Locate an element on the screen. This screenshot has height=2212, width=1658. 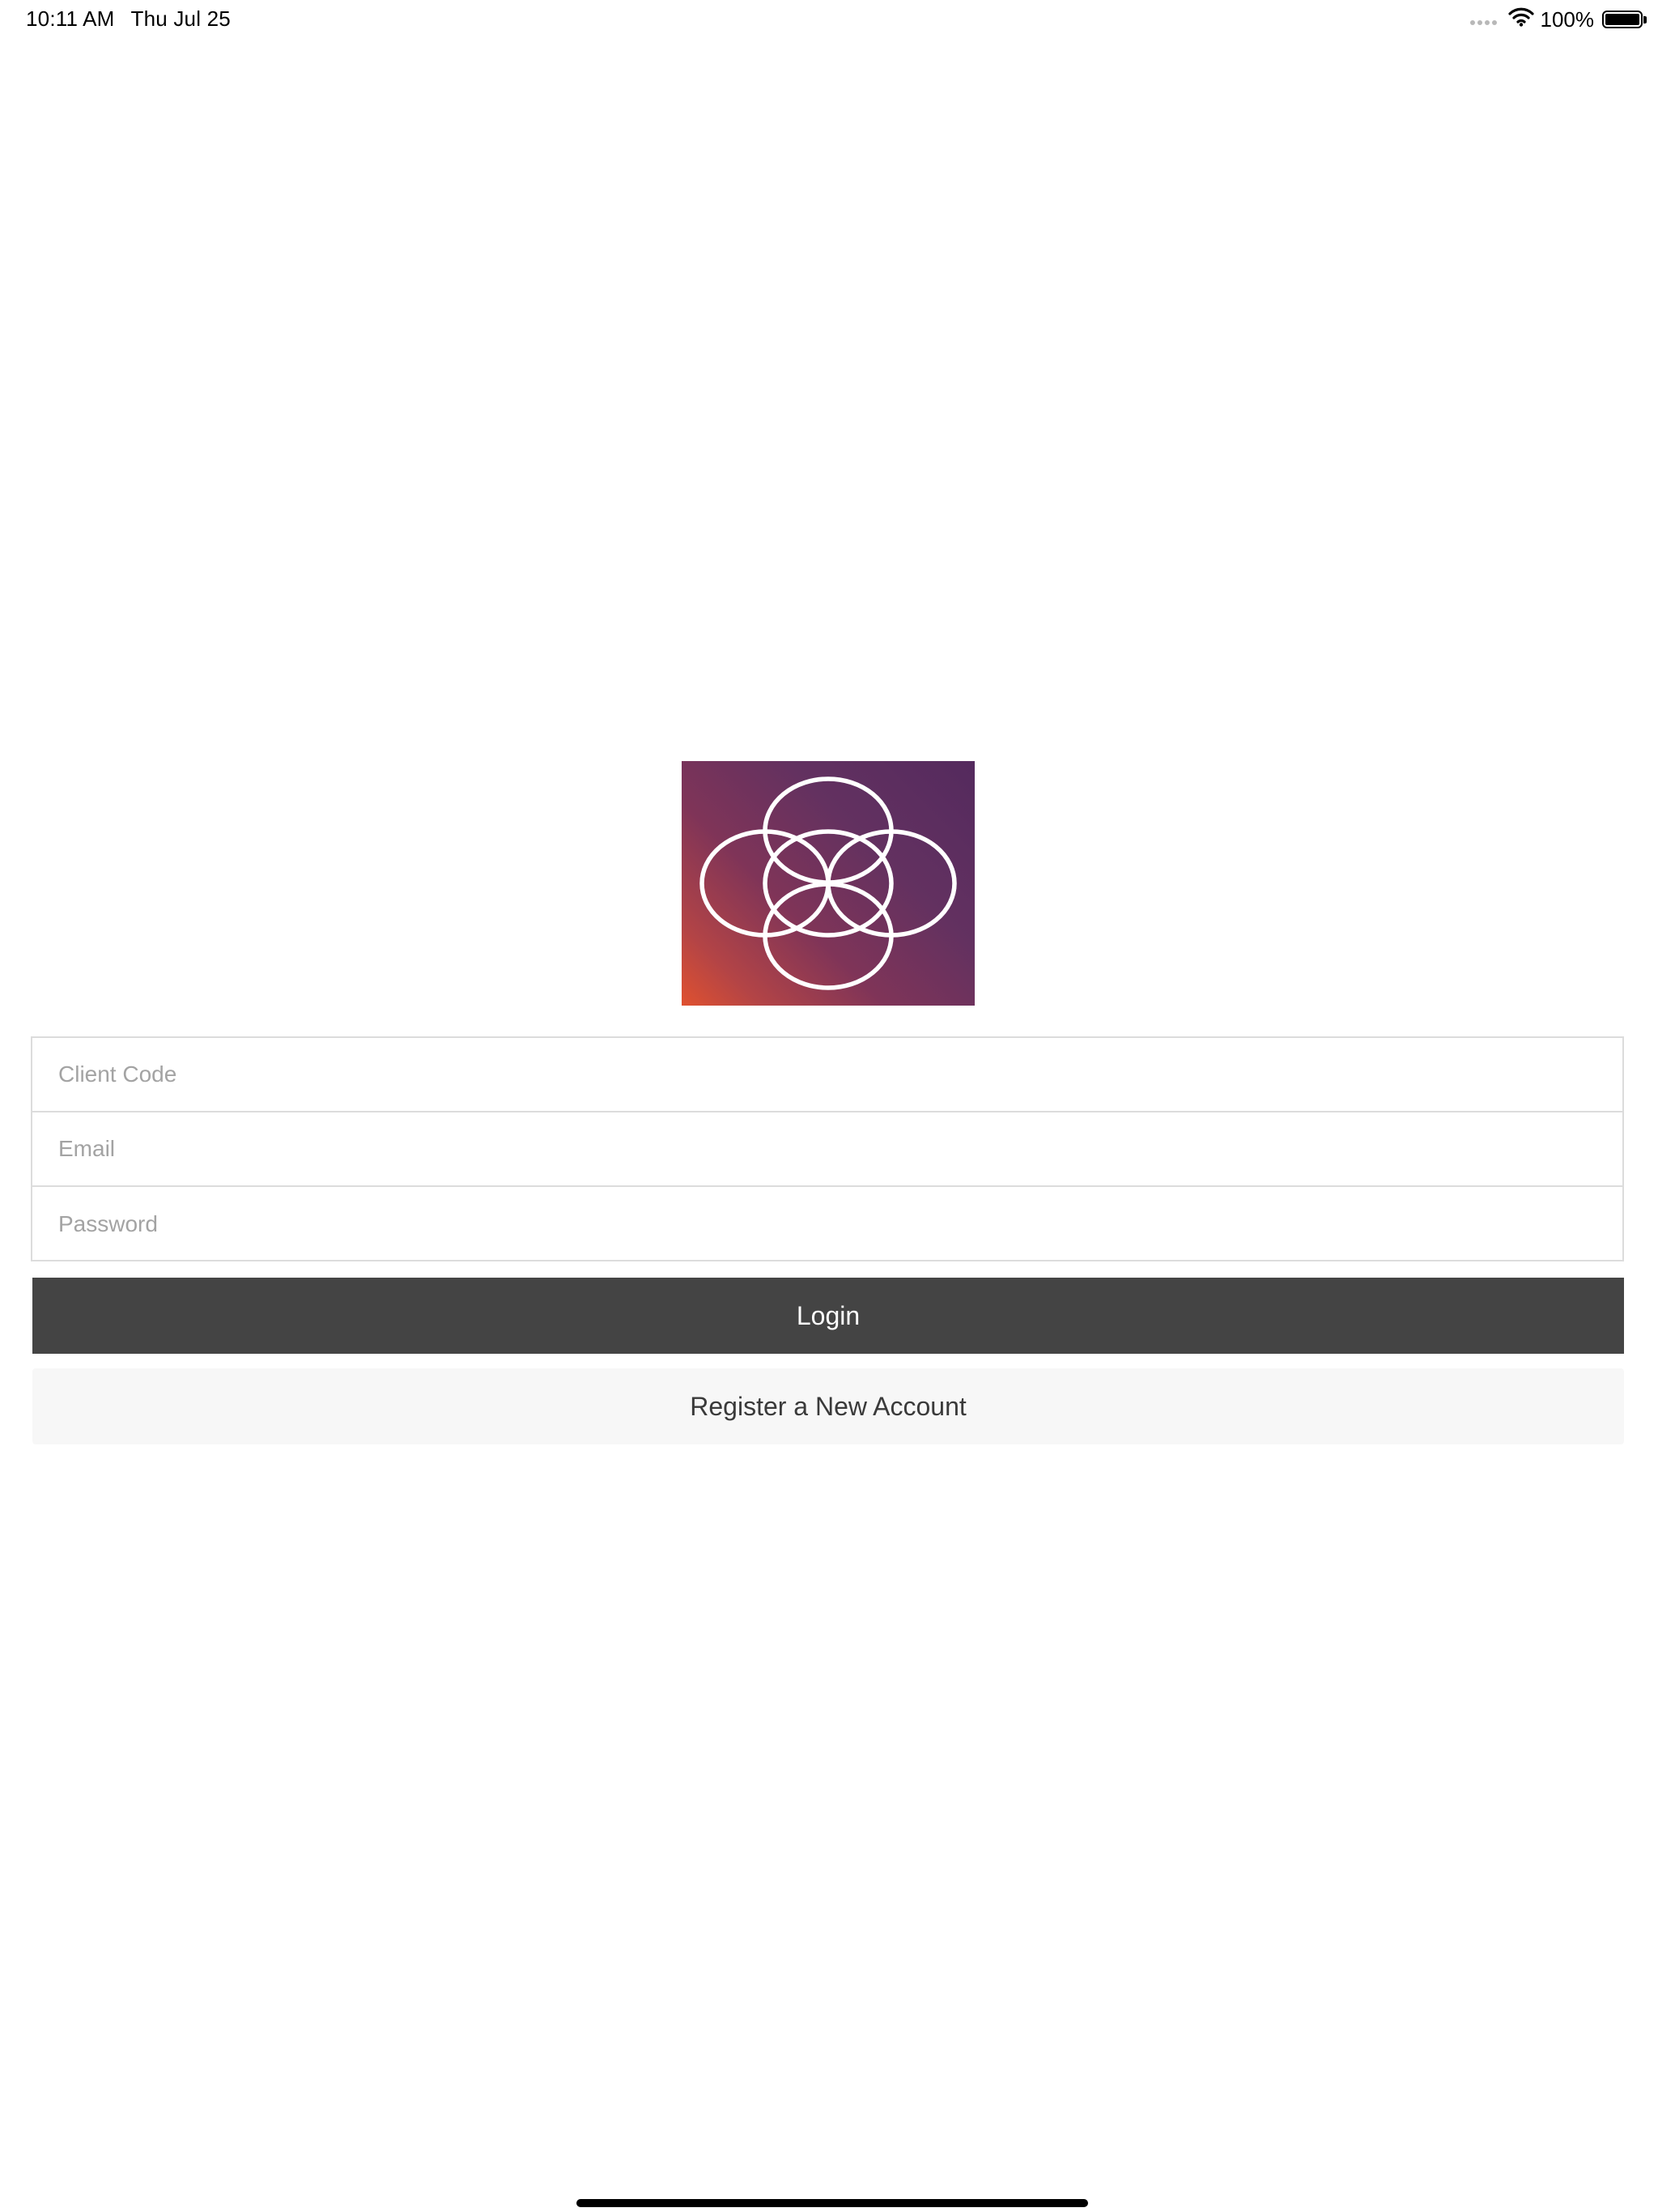
cellular-signal-icon is located at coordinates (1483, 22).